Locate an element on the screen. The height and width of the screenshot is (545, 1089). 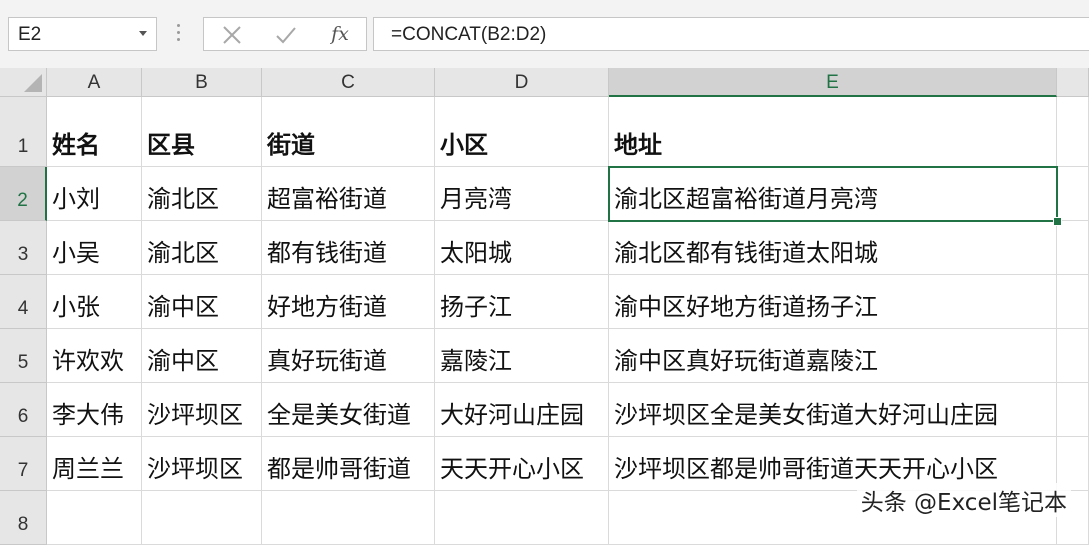
cell-a2: 小刘 is located at coordinates (94, 194).